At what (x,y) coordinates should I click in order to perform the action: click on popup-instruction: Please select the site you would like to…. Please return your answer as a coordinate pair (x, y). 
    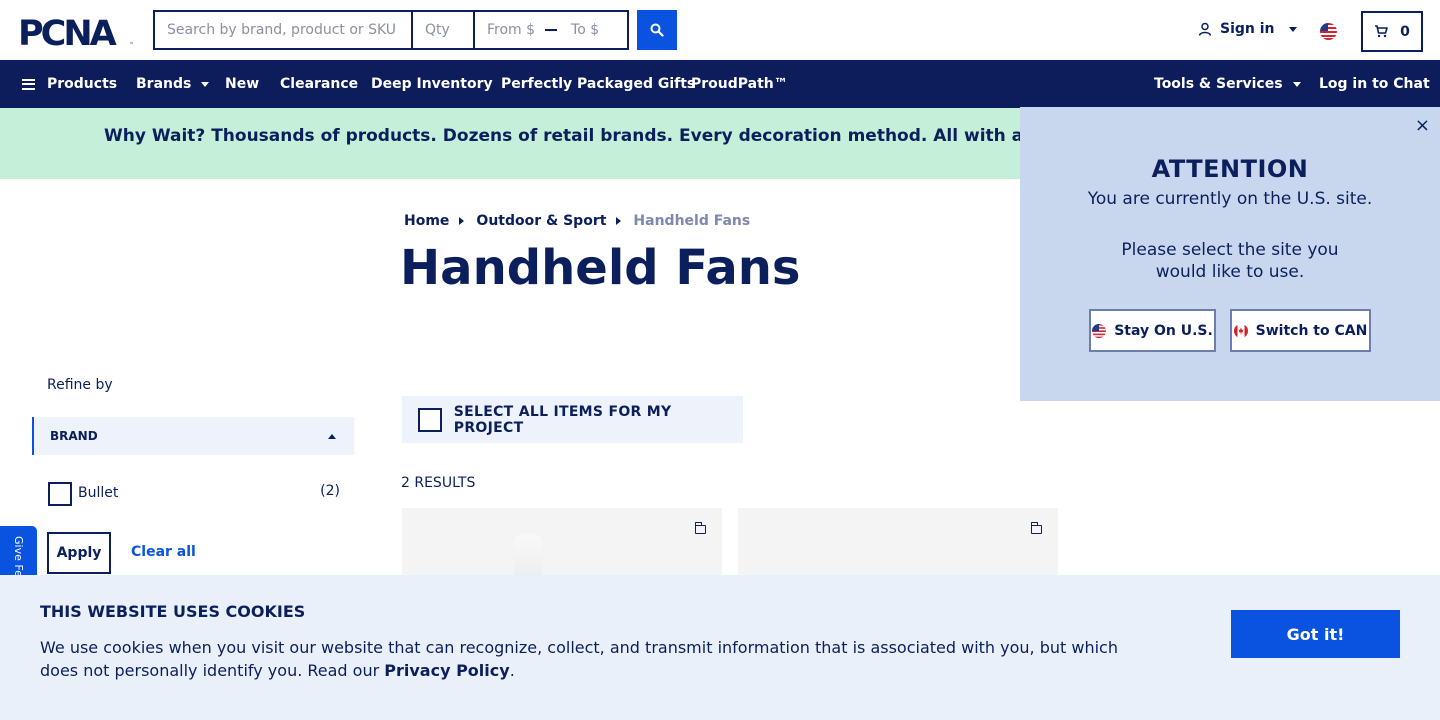
    Looking at the image, I should click on (1230, 261).